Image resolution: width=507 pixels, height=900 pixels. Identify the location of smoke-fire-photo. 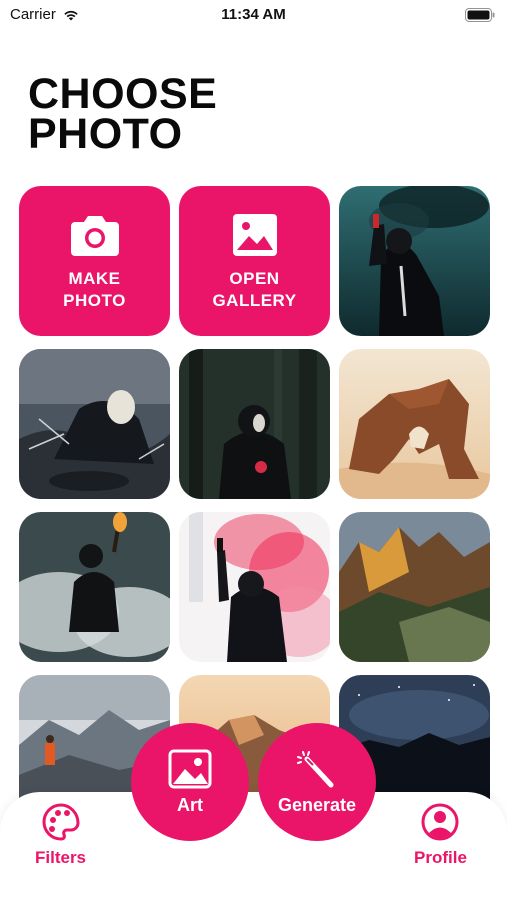
(94, 587).